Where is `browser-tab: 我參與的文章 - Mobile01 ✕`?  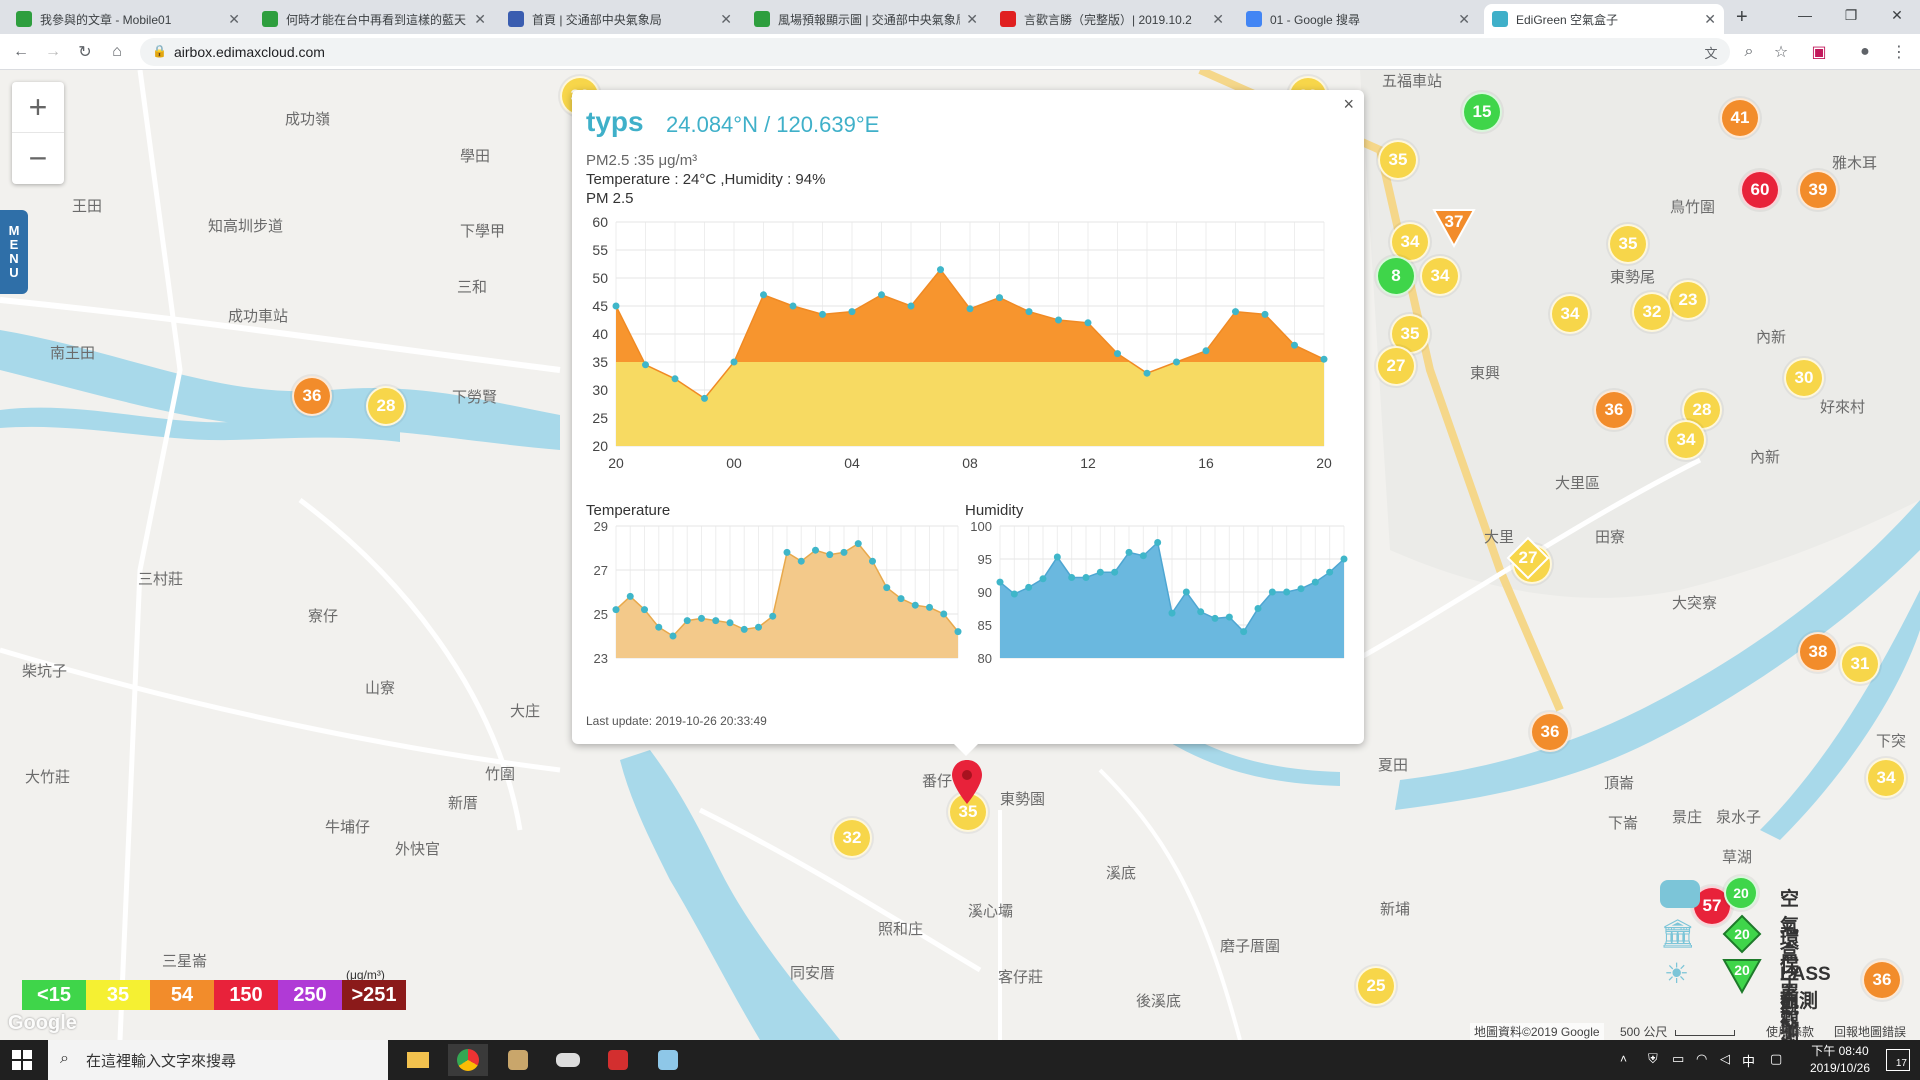 browser-tab: 我參與的文章 - Mobile01 ✕ is located at coordinates (128, 19).